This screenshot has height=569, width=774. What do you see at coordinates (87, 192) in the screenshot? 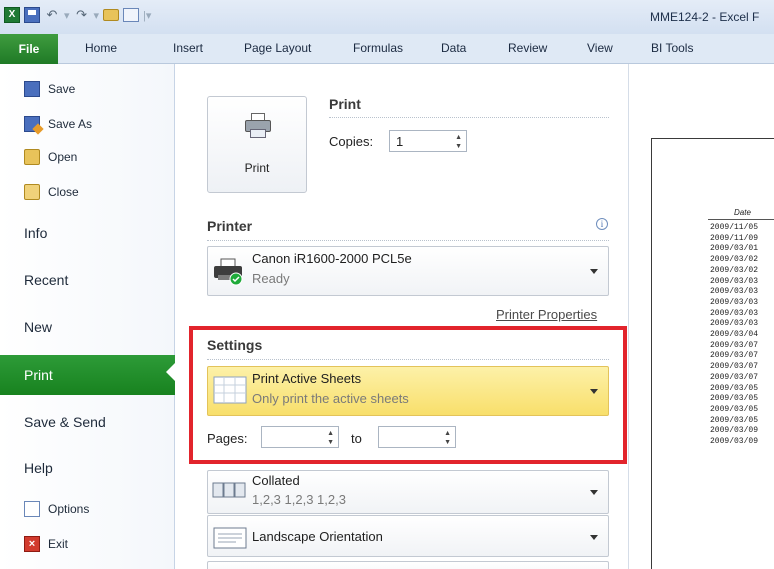
I see `nav-close: Close` at bounding box center [87, 192].